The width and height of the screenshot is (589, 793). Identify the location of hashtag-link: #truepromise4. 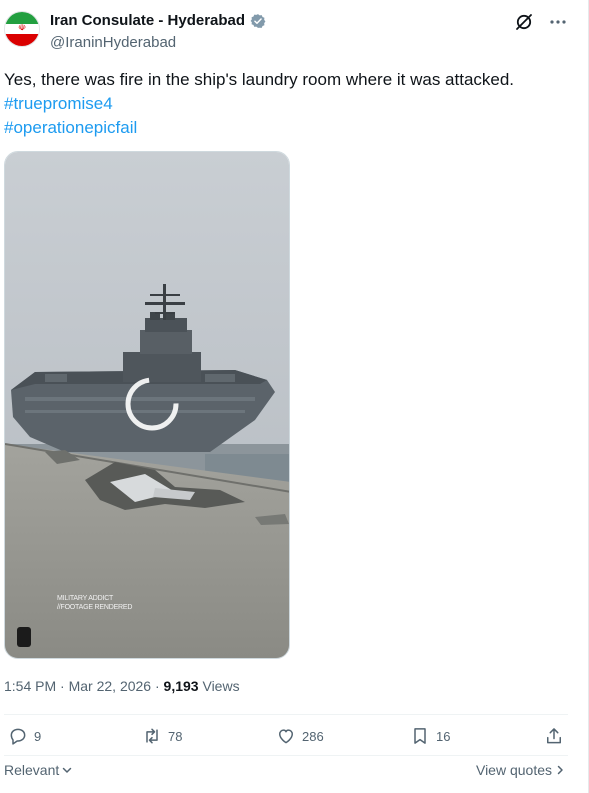
(291, 104).